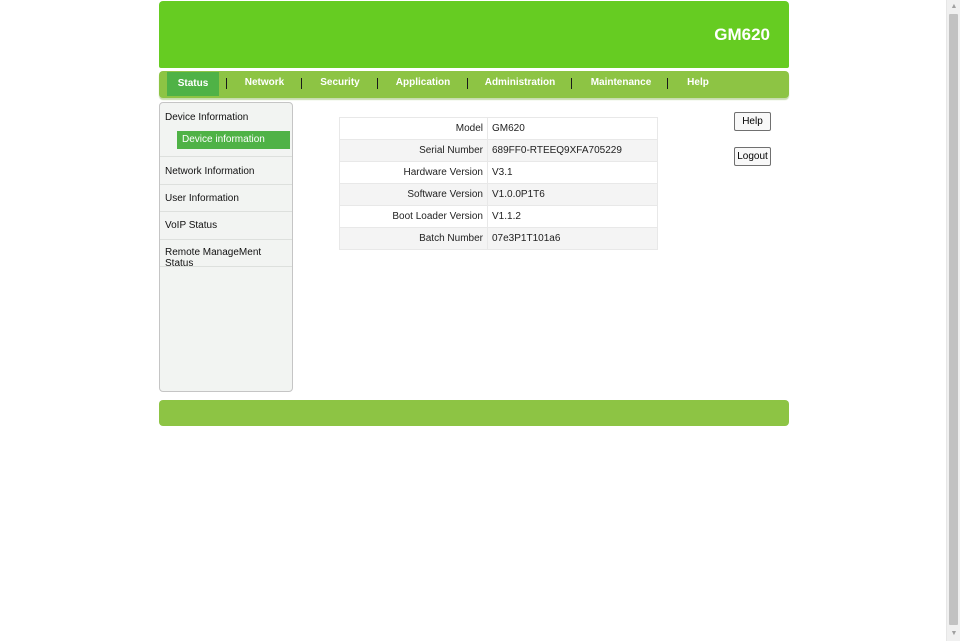  What do you see at coordinates (474, 413) in the screenshot?
I see `footer-bar` at bounding box center [474, 413].